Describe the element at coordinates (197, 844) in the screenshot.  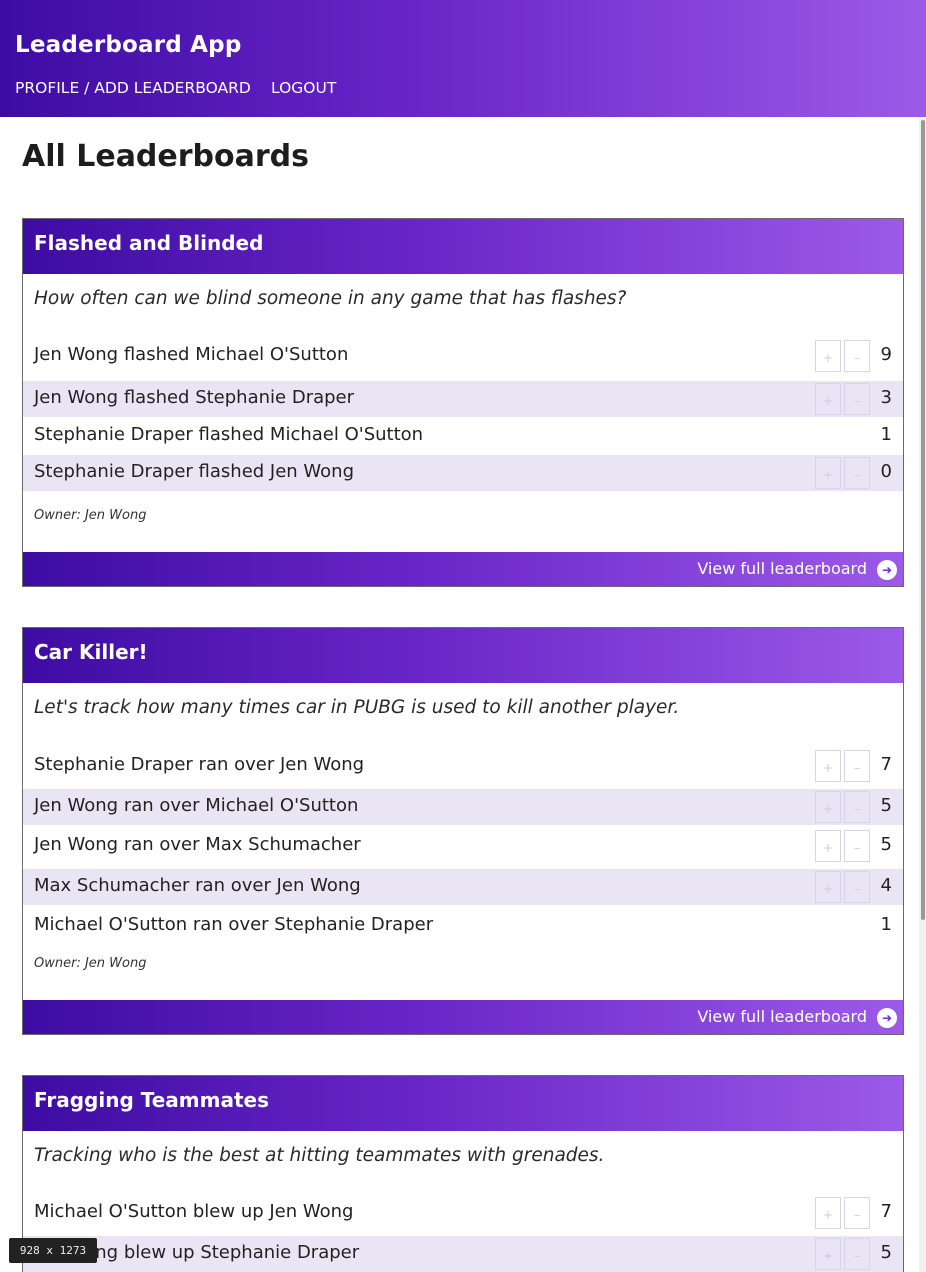
I see `entry-text: Jen Wong ran over Max Schumacher` at that location.